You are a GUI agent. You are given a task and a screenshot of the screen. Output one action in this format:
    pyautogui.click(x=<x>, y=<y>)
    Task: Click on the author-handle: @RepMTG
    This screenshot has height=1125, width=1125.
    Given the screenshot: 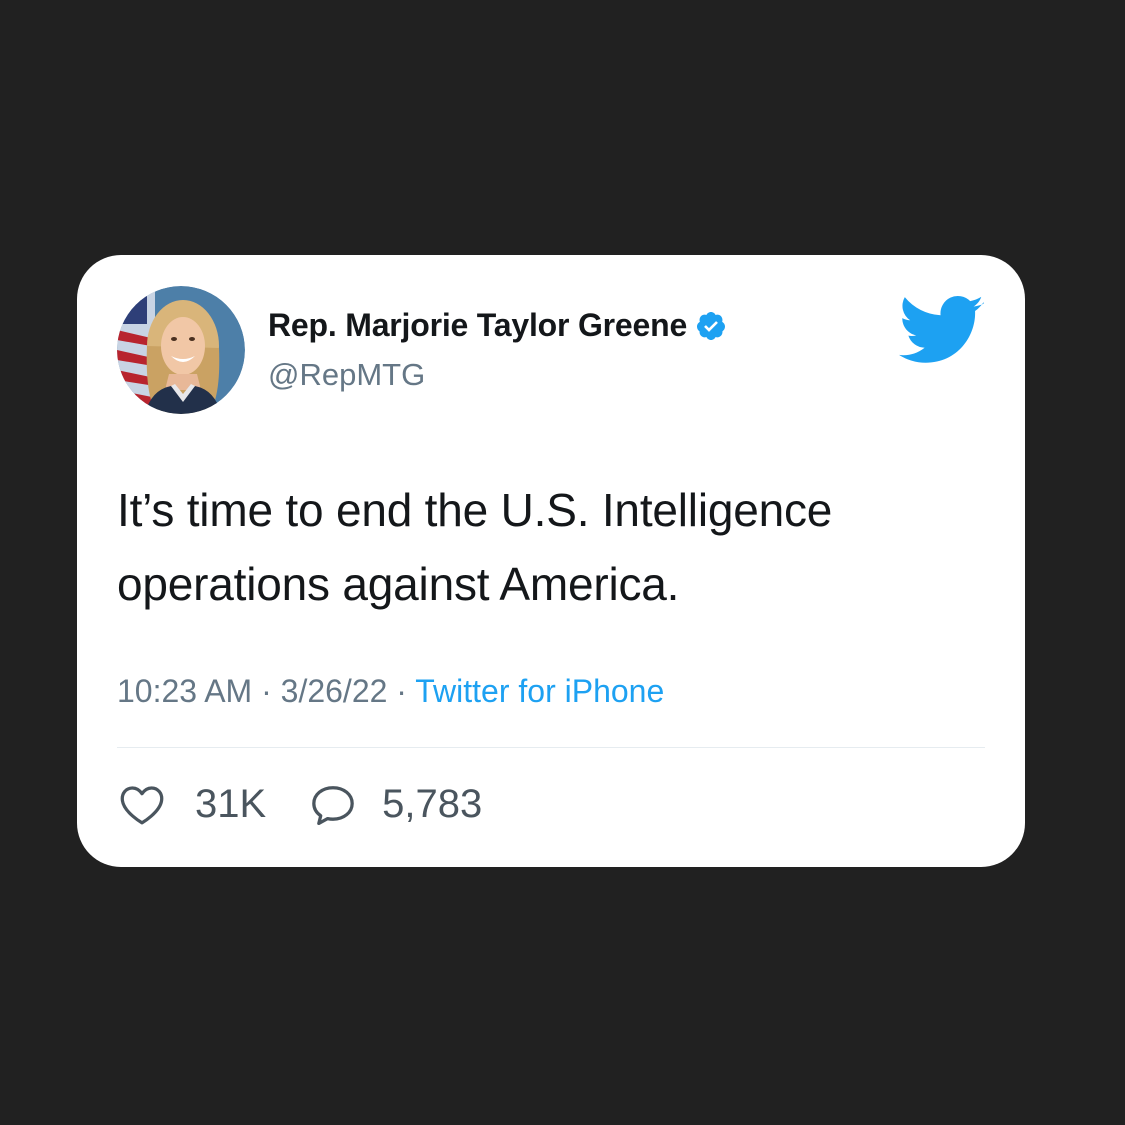 What is the action you would take?
    pyautogui.click(x=346, y=375)
    